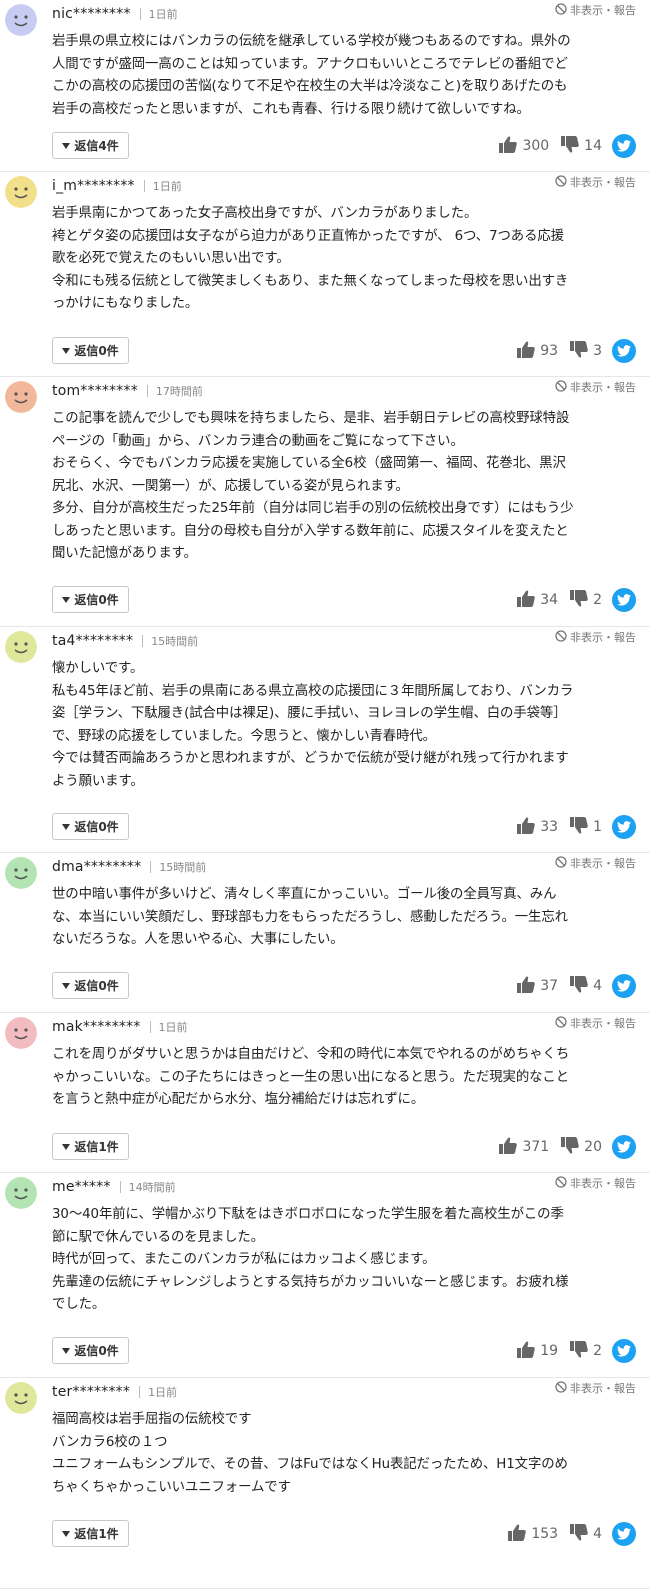 Image resolution: width=650 pixels, height=1589 pixels. I want to click on post-time: 1日前, so click(163, 14).